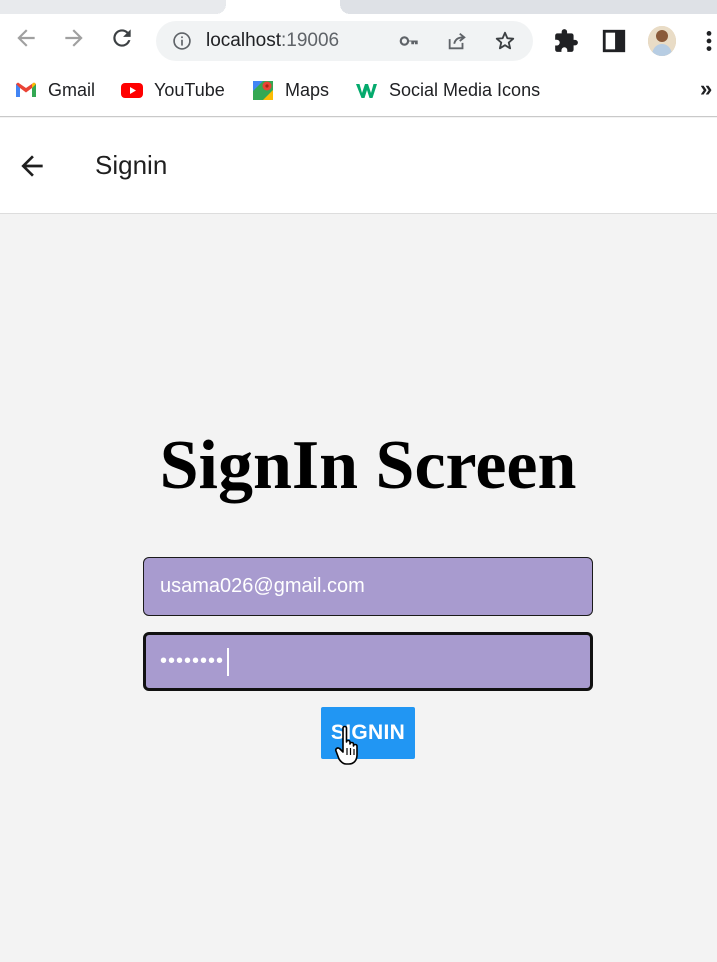 Image resolution: width=717 pixels, height=962 pixels. I want to click on extensions-icon, so click(566, 41).